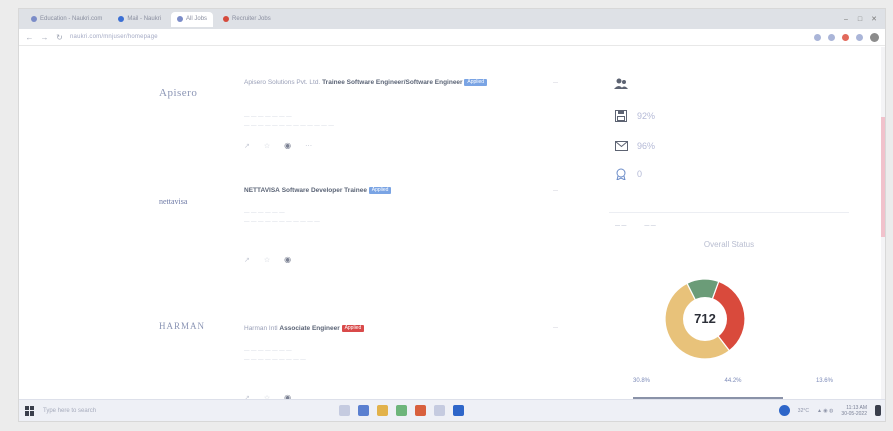 This screenshot has width=893, height=431. What do you see at coordinates (854, 413) in the screenshot?
I see `clock-date: 30-05-2022` at bounding box center [854, 413].